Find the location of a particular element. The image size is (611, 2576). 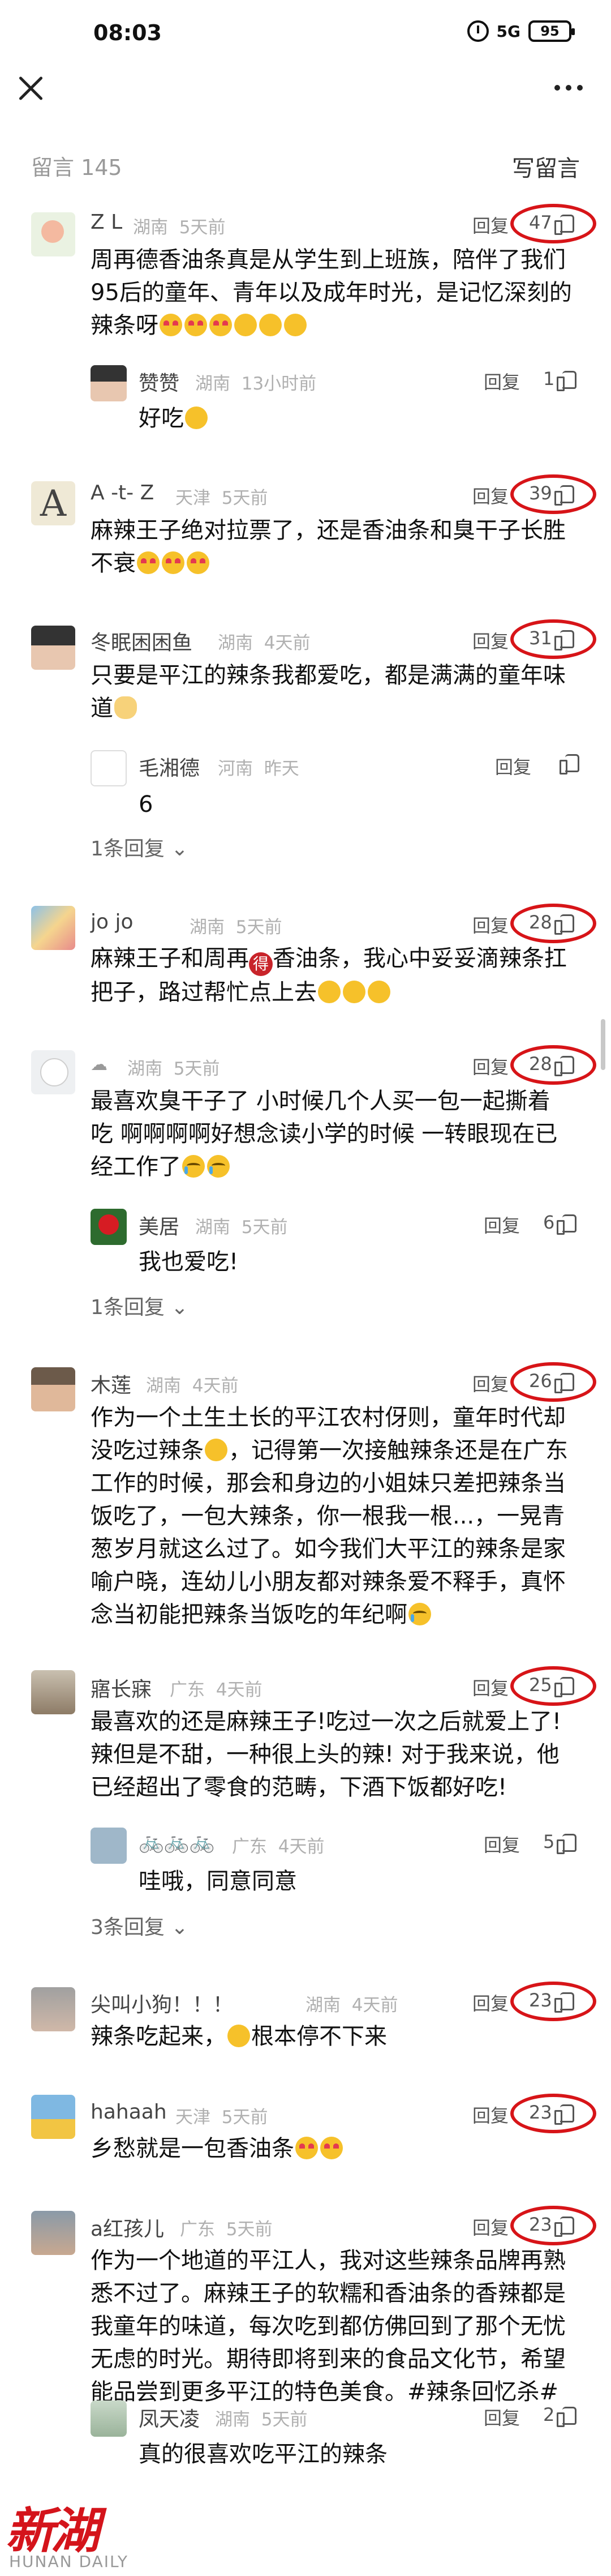

comment-location: 天津 is located at coordinates (193, 2117).